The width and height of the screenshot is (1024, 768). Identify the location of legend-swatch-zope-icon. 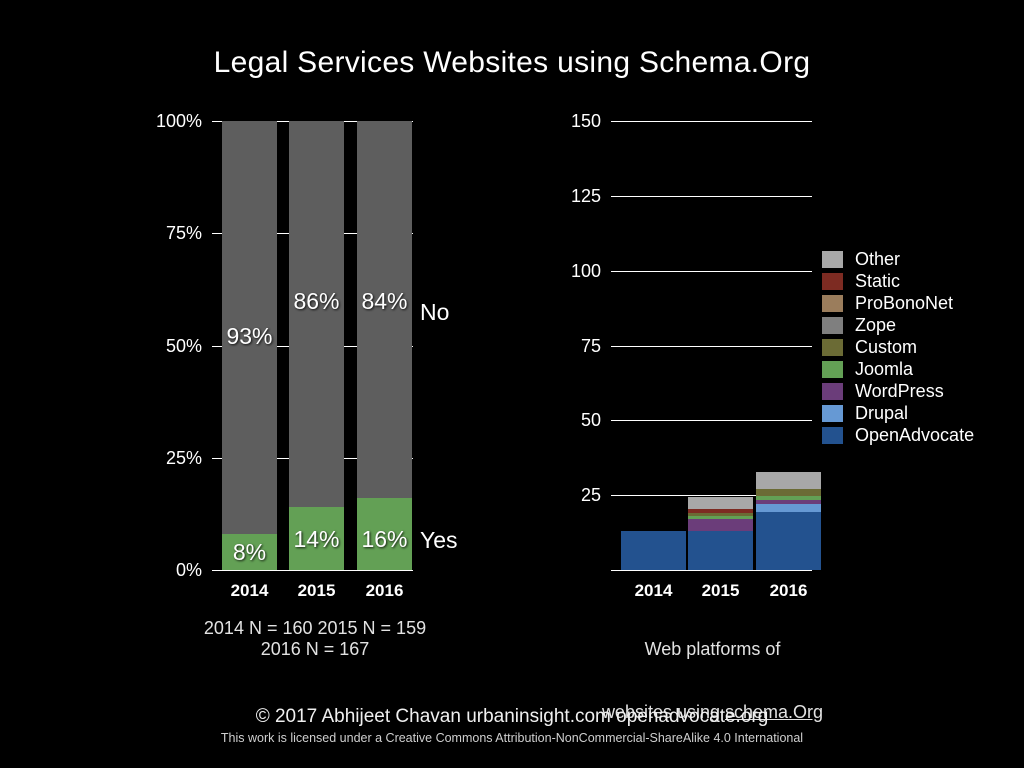
(832, 325).